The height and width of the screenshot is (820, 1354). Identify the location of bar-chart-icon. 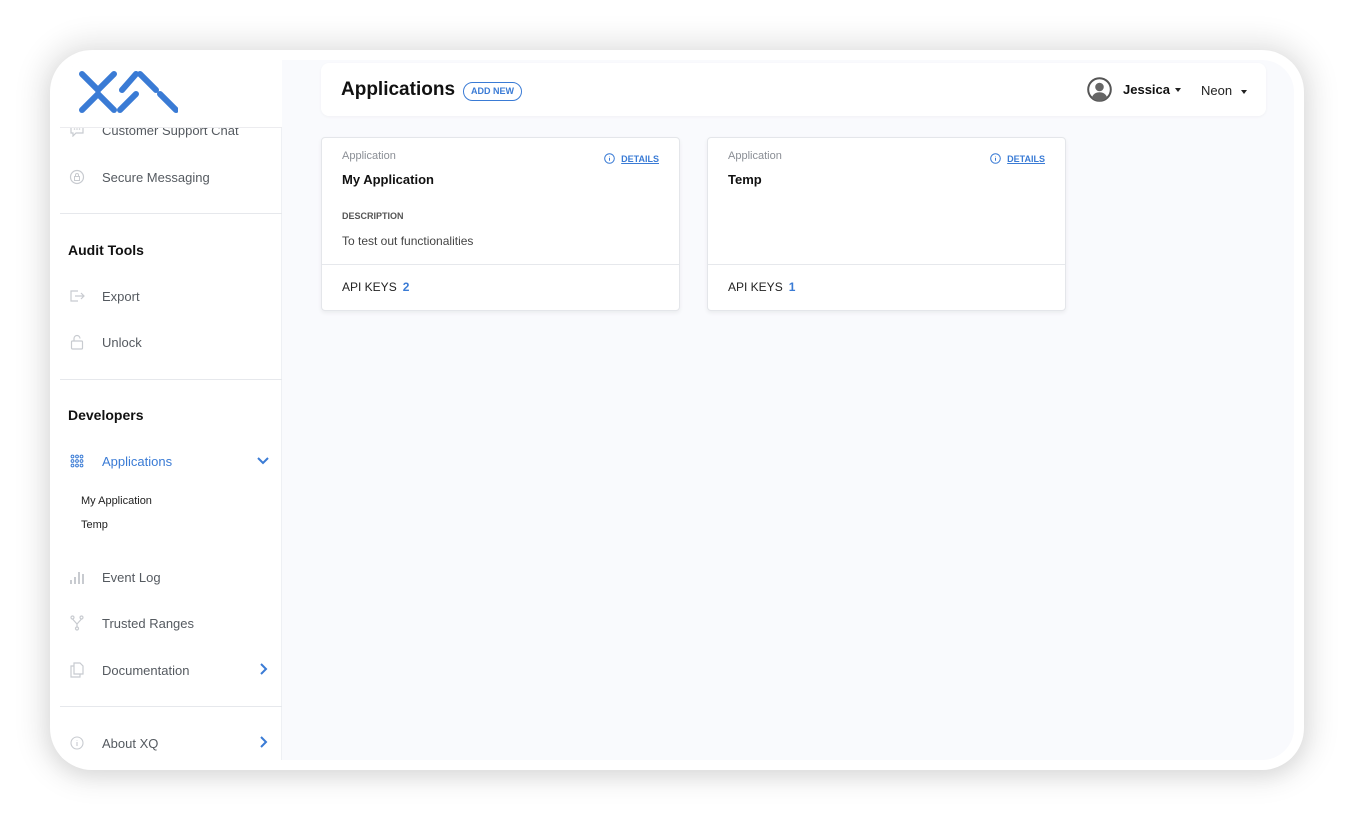
(77, 577).